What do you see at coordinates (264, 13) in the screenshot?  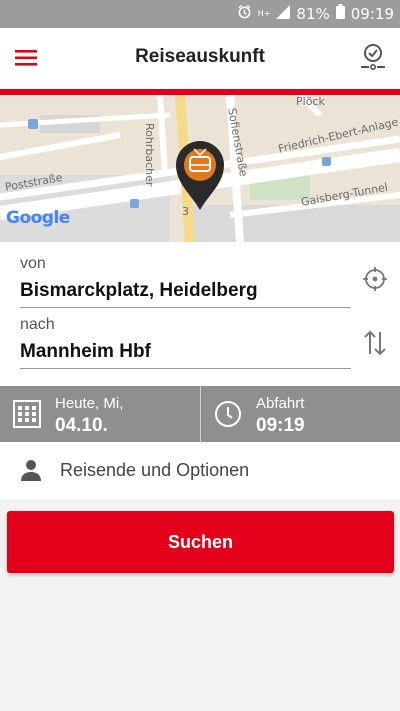 I see `network-type-icon: H+` at bounding box center [264, 13].